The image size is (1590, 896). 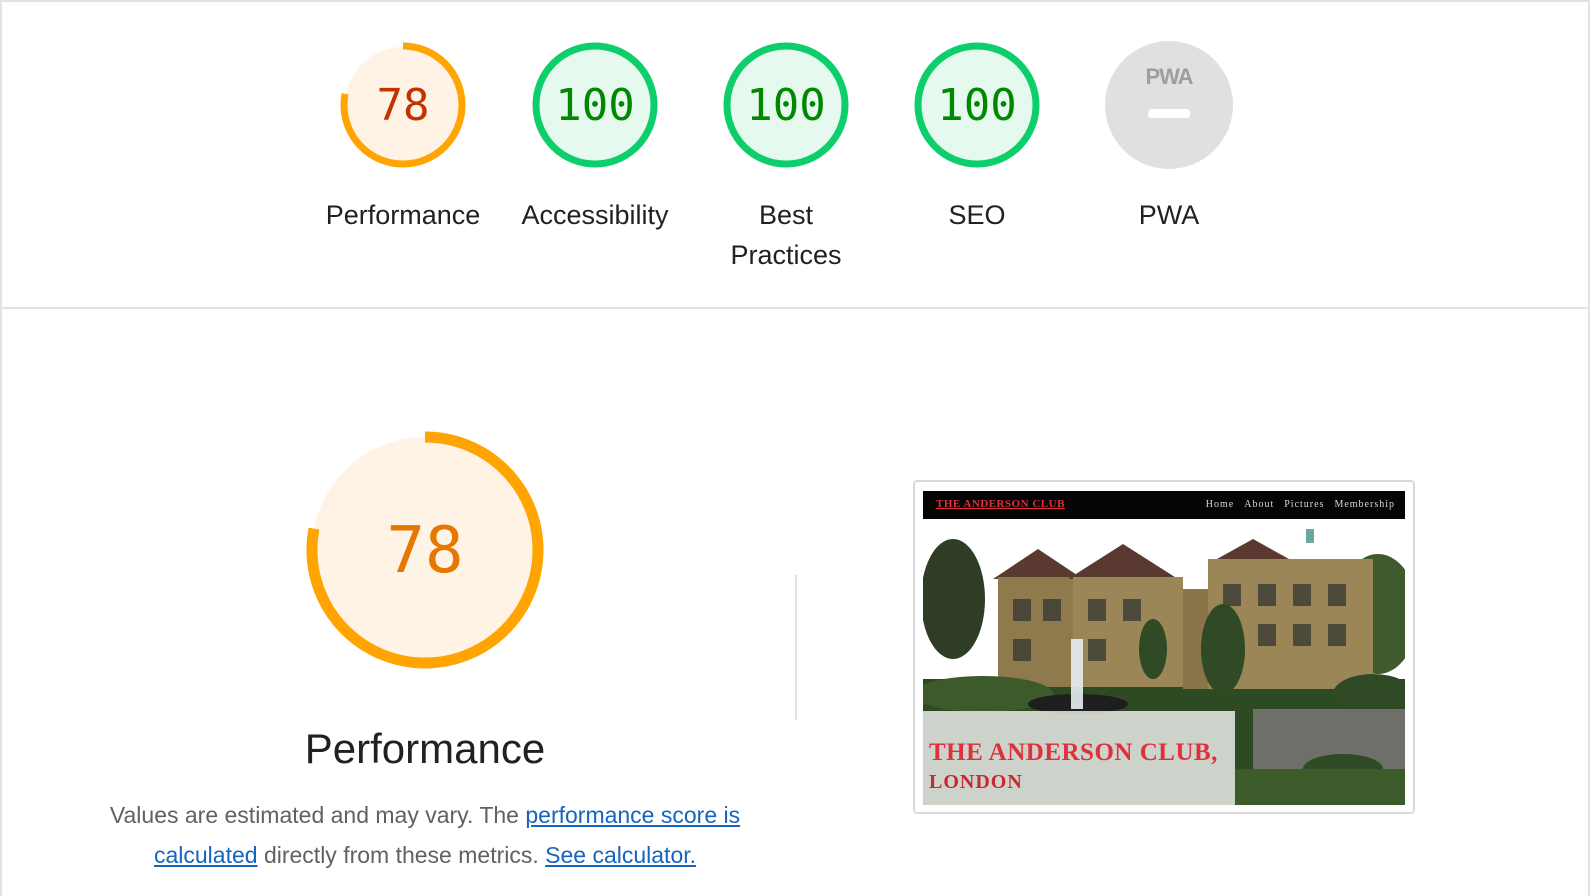 What do you see at coordinates (1259, 504) in the screenshot?
I see `site-menu-about: About` at bounding box center [1259, 504].